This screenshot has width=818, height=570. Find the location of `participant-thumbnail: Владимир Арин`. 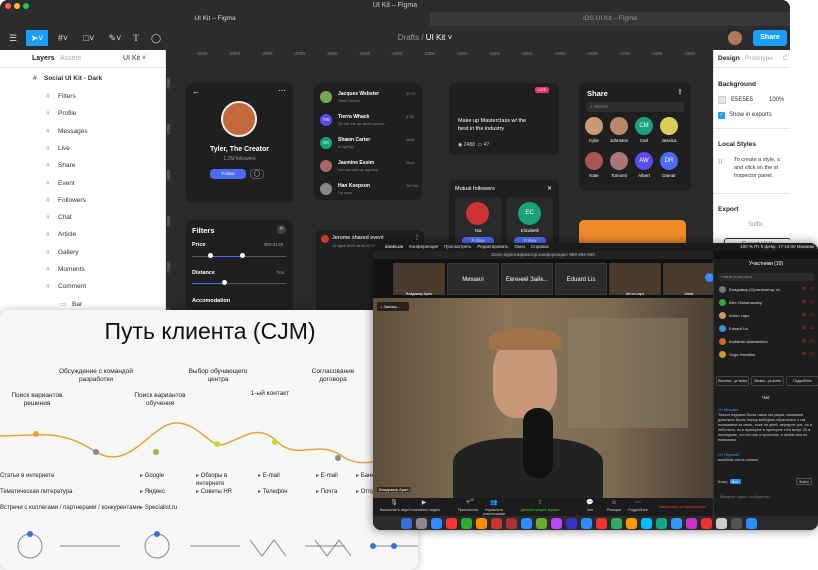

participant-thumbnail: Владимир Арин is located at coordinates (419, 279).